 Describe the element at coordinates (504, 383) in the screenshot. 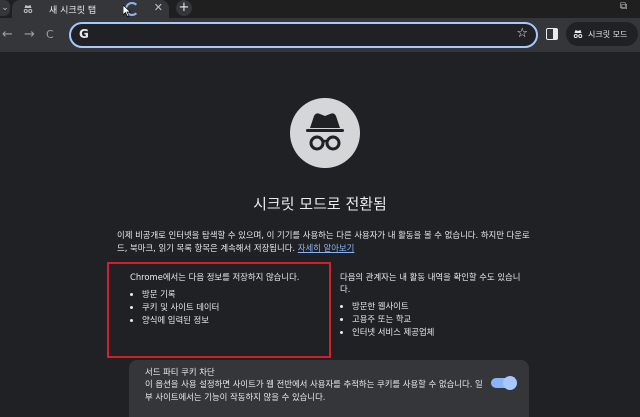

I see `block-cookies-toggle` at that location.